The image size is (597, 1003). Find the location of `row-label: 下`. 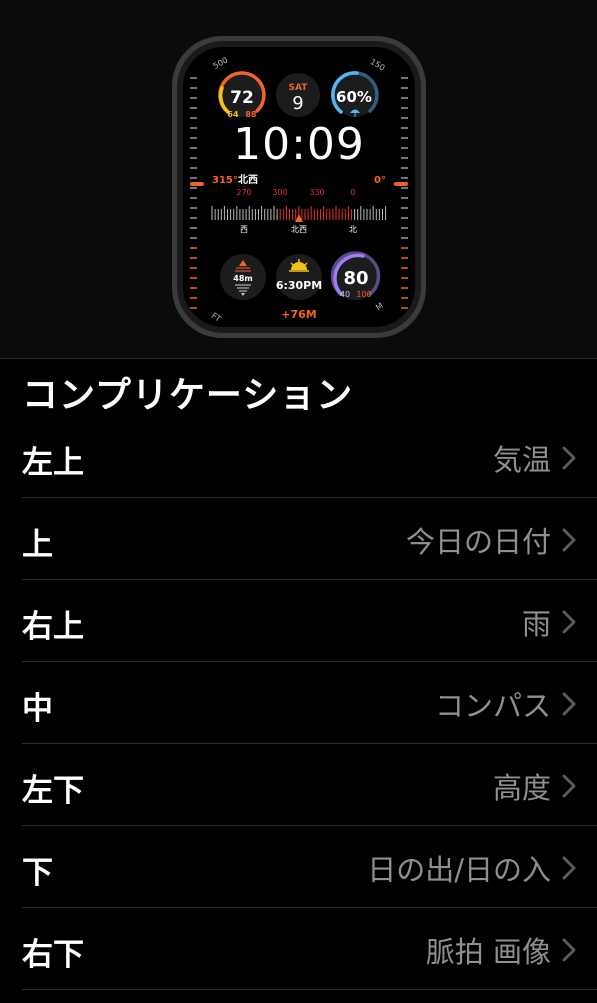

row-label: 下 is located at coordinates (37, 873).